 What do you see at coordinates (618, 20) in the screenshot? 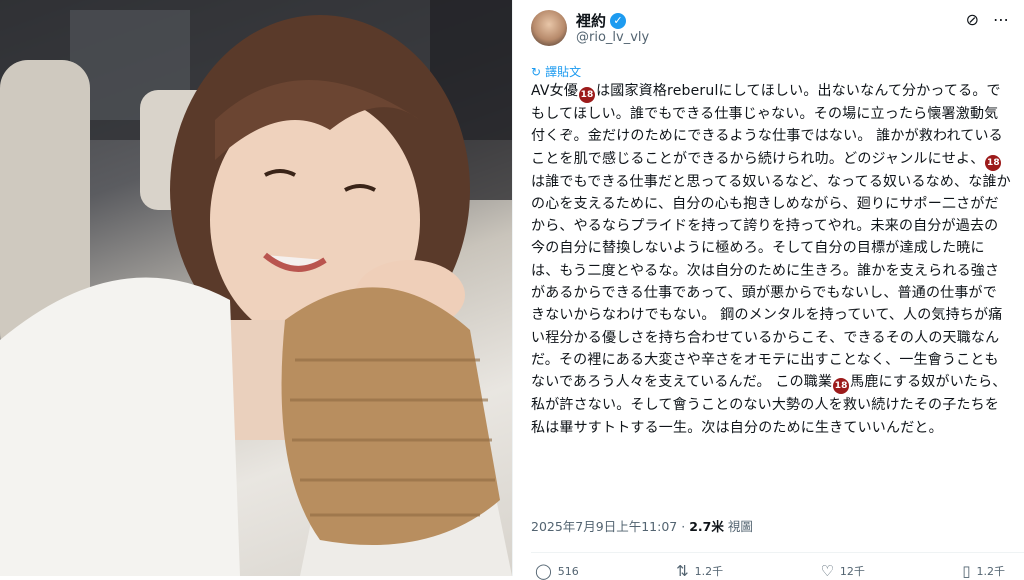
I see `verified-check-icon: ✓` at bounding box center [618, 20].